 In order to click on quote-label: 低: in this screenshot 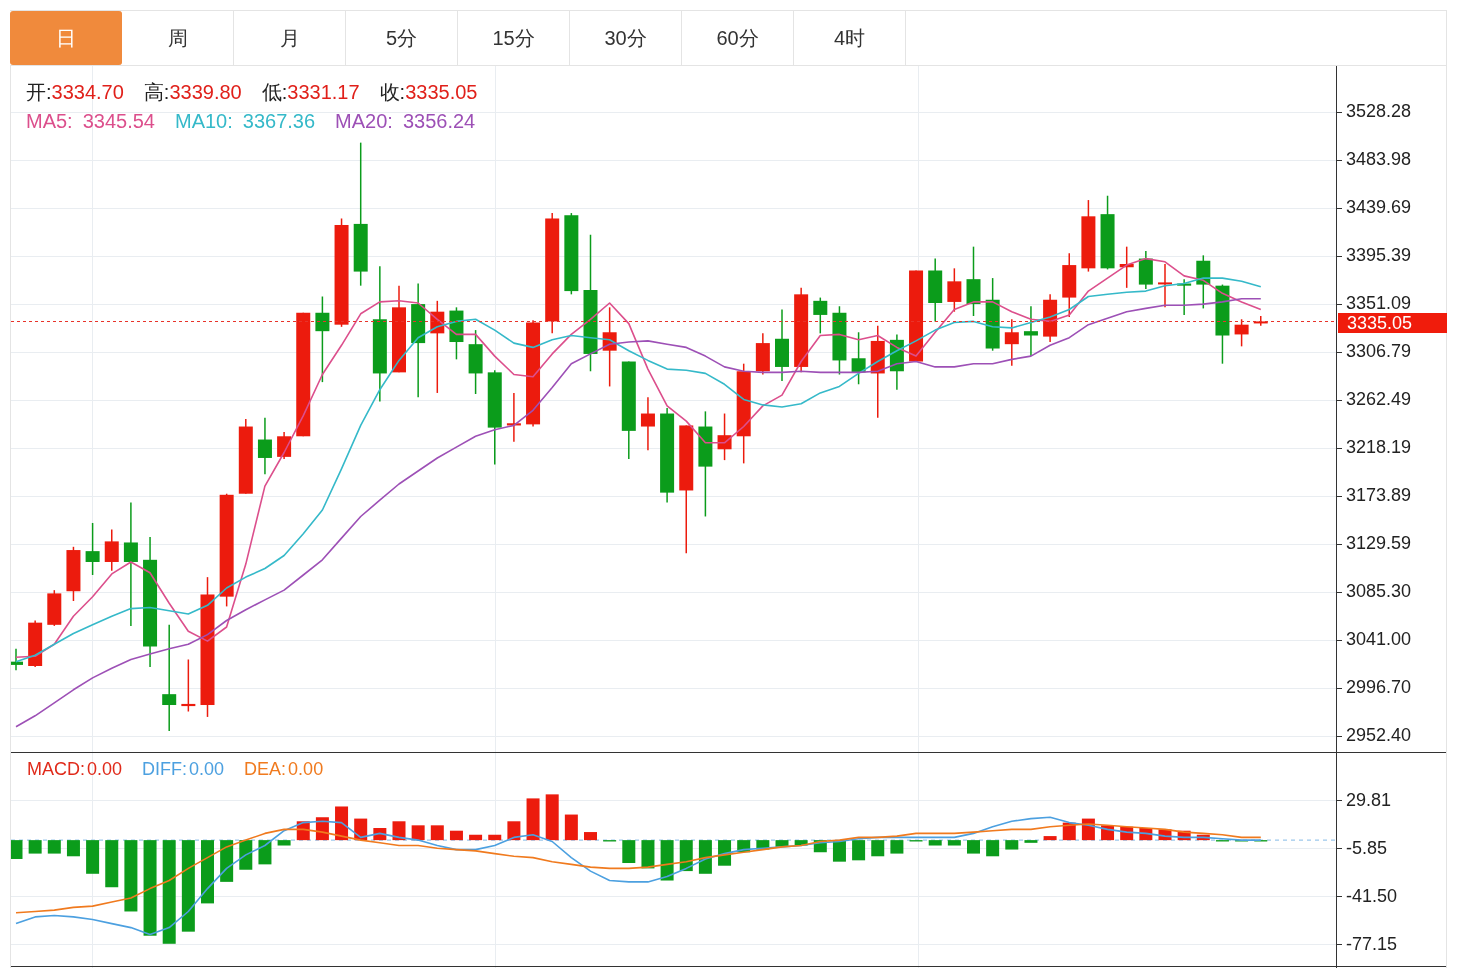, I will do `click(274, 92)`.